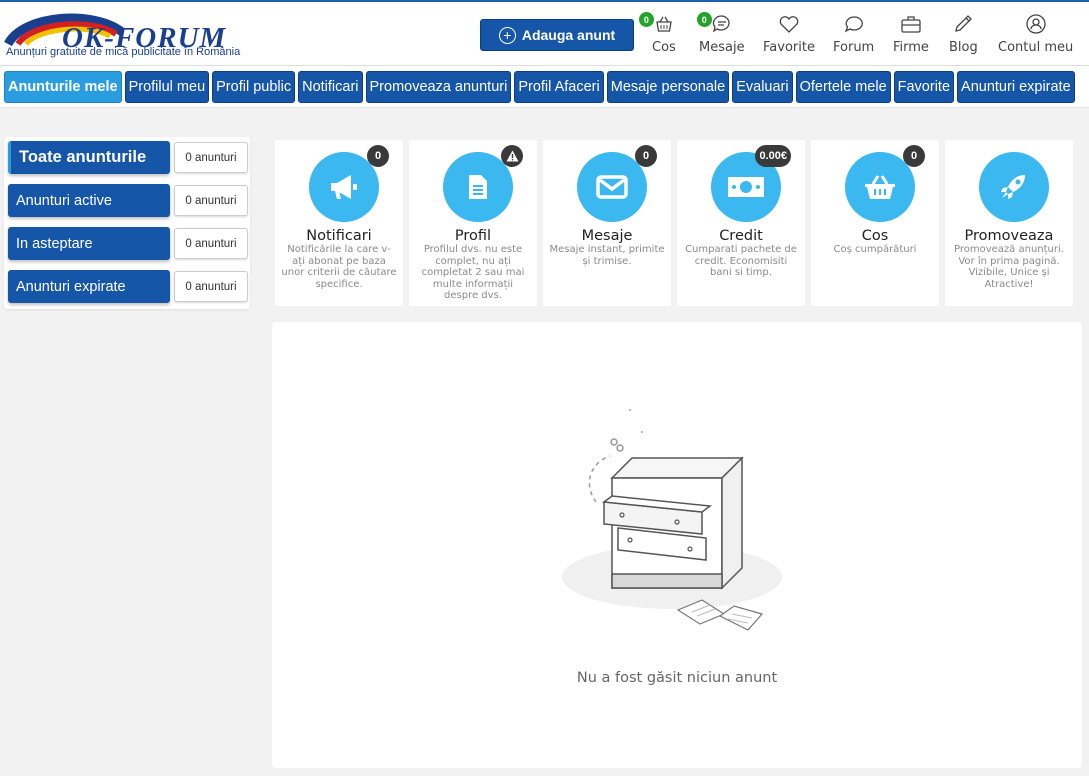 Image resolution: width=1089 pixels, height=776 pixels. Describe the element at coordinates (646, 156) in the screenshot. I see `mesaje-count-badge: 0` at that location.